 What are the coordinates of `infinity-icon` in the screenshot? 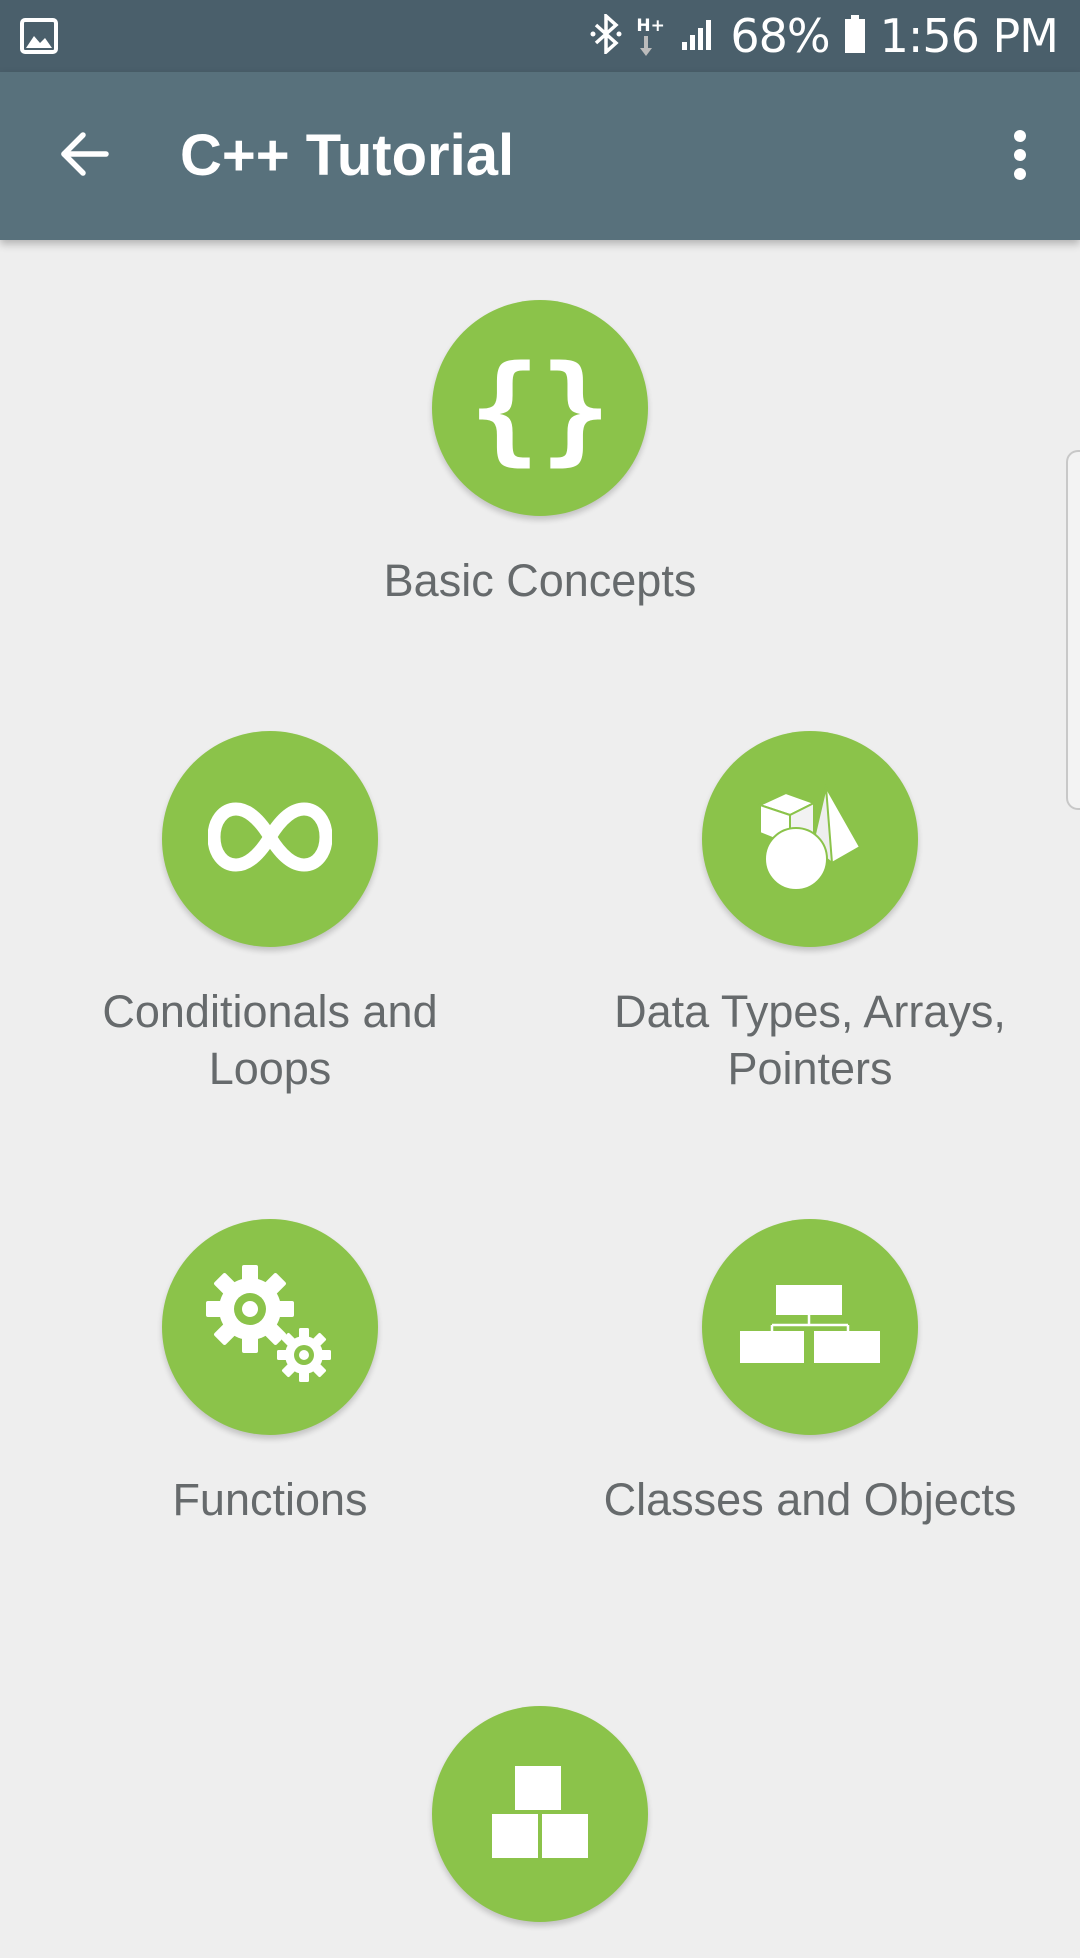 It's located at (270, 839).